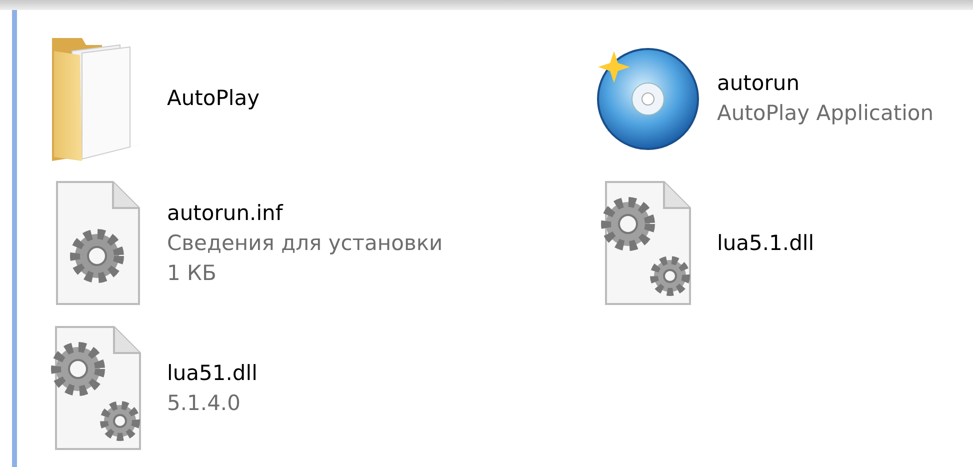  I want to click on file-tile: autorun AutoPlay Application, so click(780, 97).